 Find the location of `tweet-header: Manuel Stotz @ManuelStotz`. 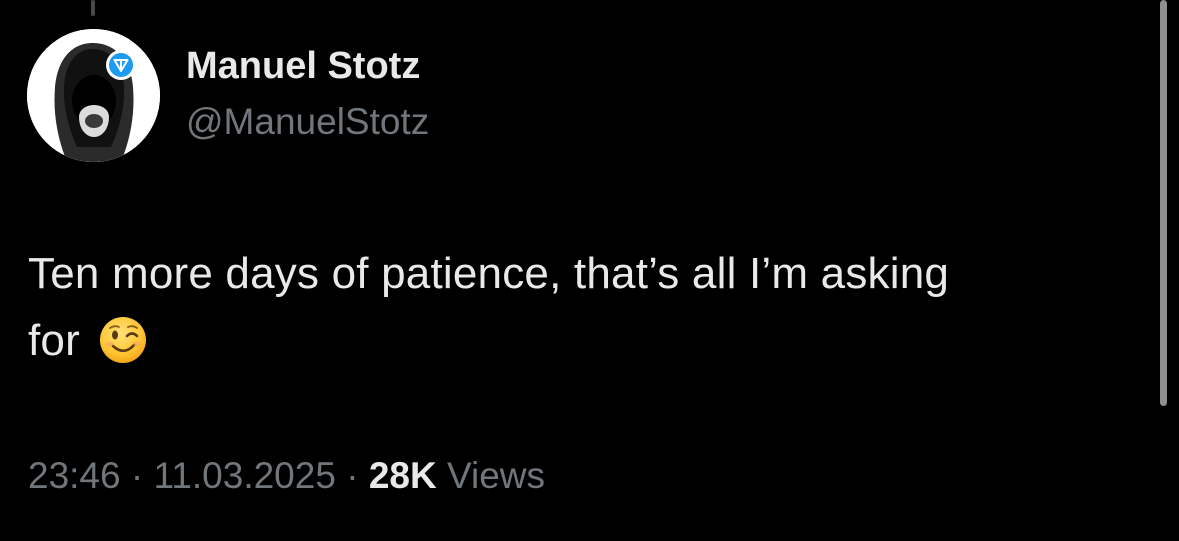

tweet-header: Manuel Stotz @ManuelStotz is located at coordinates (307, 94).